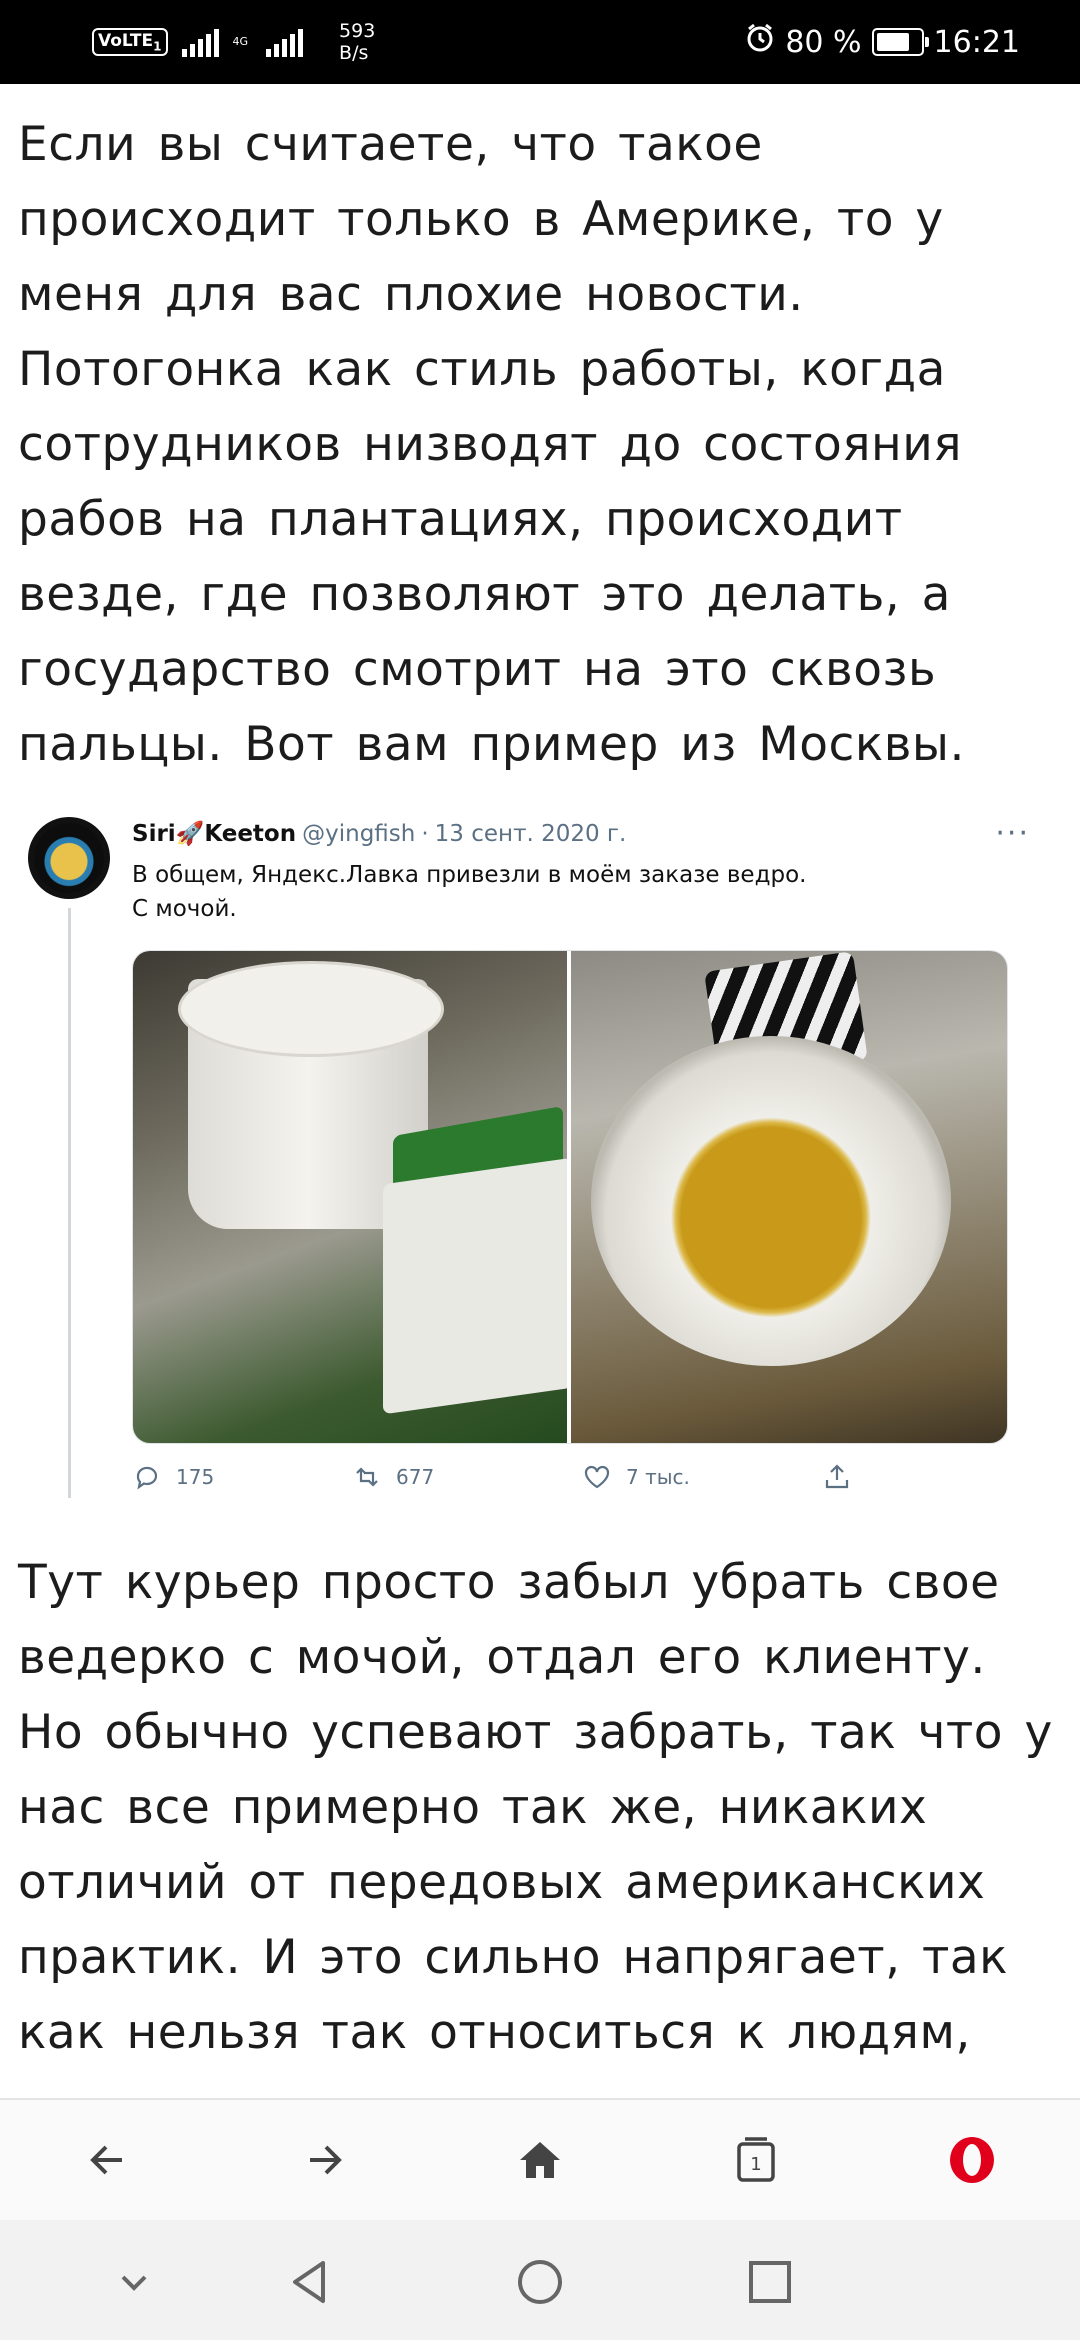  What do you see at coordinates (755, 2164) in the screenshot?
I see `tab-count: 1` at bounding box center [755, 2164].